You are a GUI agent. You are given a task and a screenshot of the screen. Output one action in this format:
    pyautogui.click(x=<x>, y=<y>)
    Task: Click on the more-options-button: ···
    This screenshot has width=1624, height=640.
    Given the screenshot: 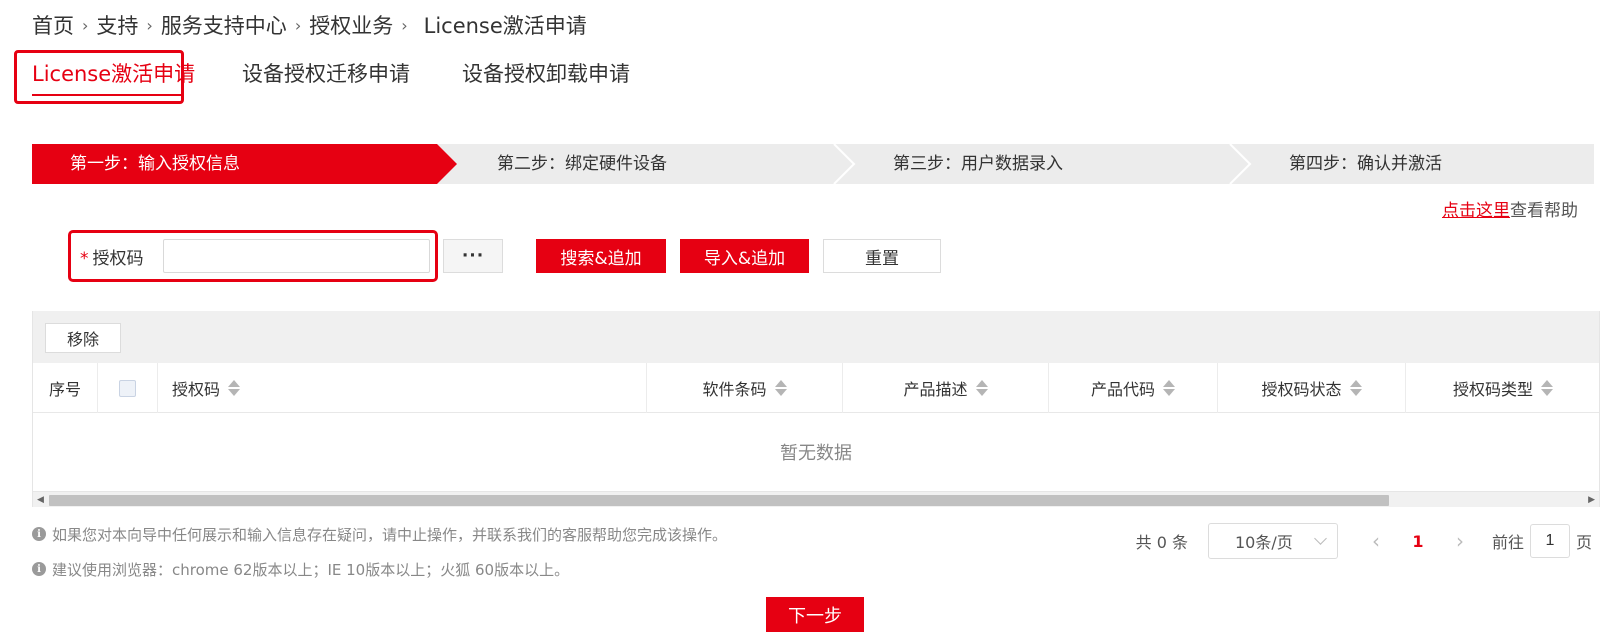 What is the action you would take?
    pyautogui.click(x=473, y=256)
    